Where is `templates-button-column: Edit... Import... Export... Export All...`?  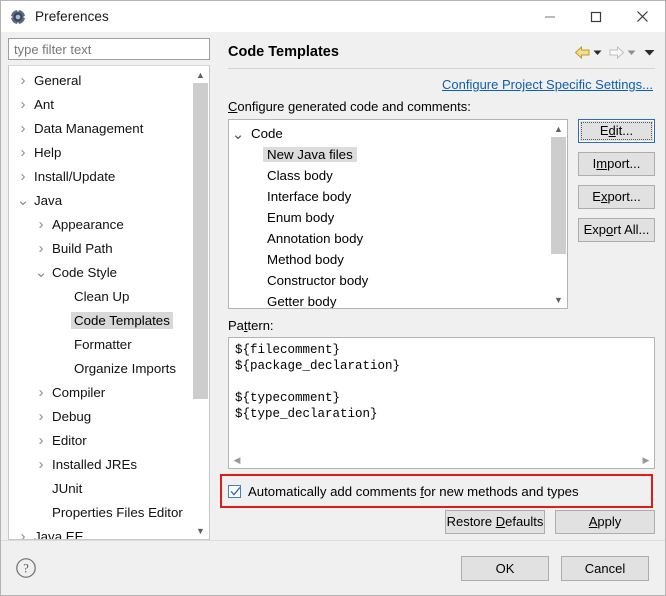
templates-button-column: Edit... Import... Export... Export All... is located at coordinates (616, 185).